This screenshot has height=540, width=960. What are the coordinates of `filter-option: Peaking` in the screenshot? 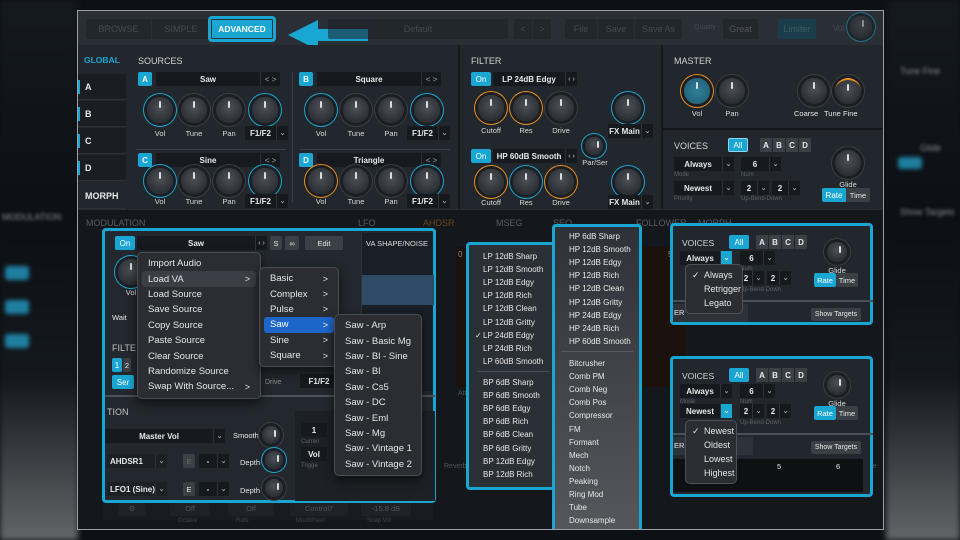 It's located at (598, 481).